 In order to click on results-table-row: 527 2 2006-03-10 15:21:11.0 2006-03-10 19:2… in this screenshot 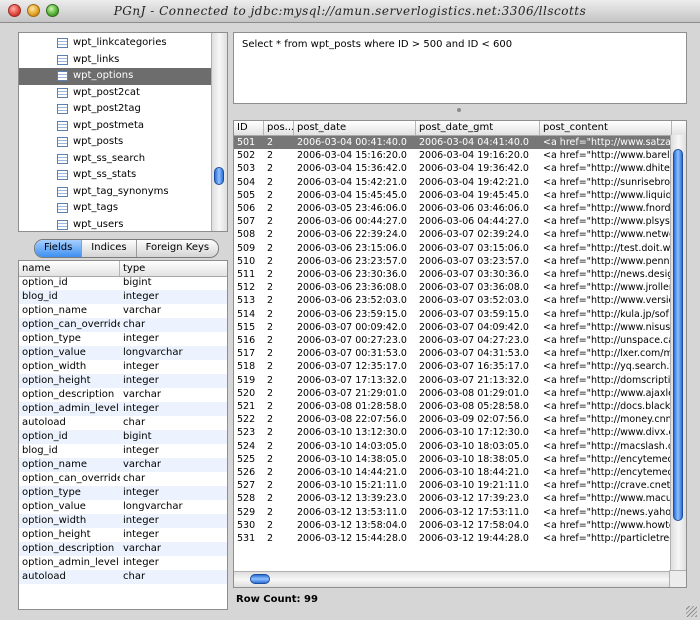, I will do `click(453, 485)`.